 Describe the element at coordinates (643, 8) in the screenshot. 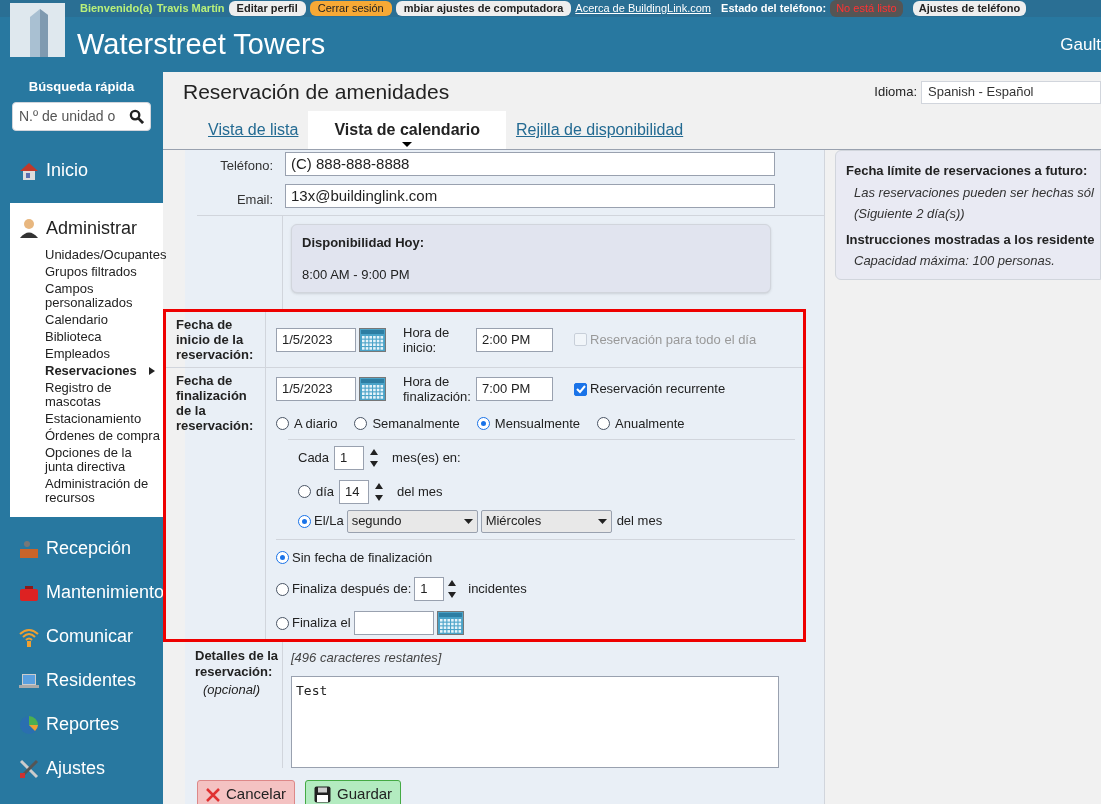

I see `about-link: Acerca de BuildingLink.com` at that location.